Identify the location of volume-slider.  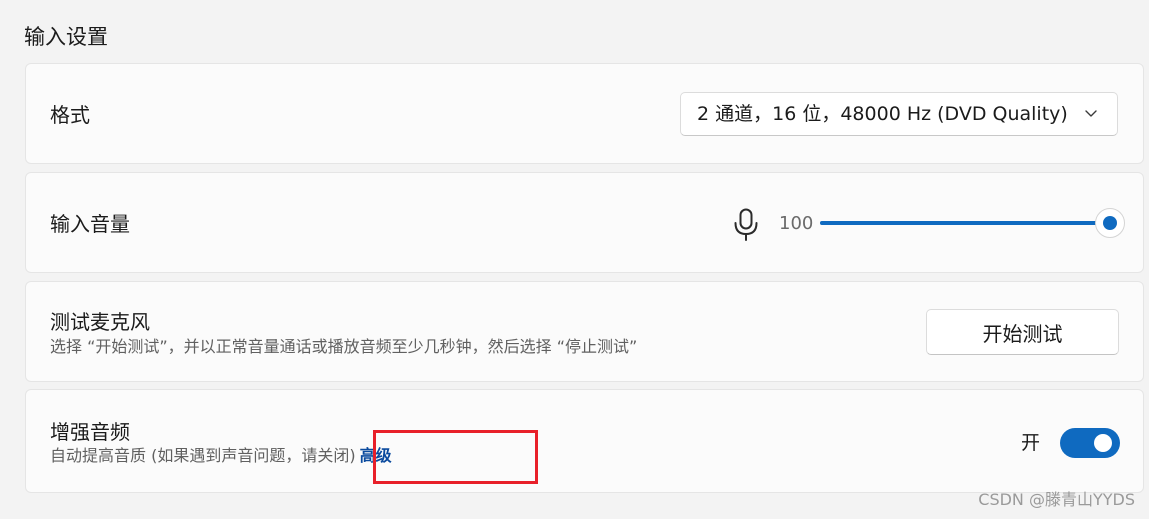
(972, 223).